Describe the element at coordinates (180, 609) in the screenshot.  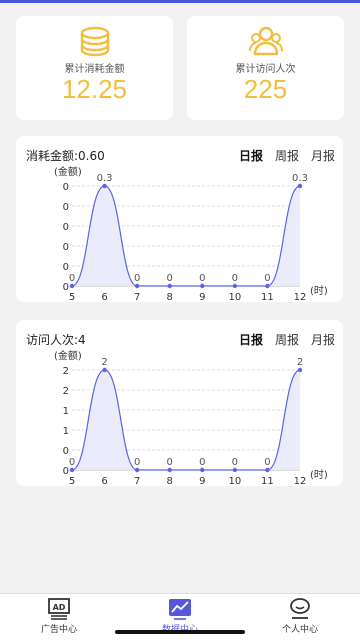
I see `chart-trend-icon` at that location.